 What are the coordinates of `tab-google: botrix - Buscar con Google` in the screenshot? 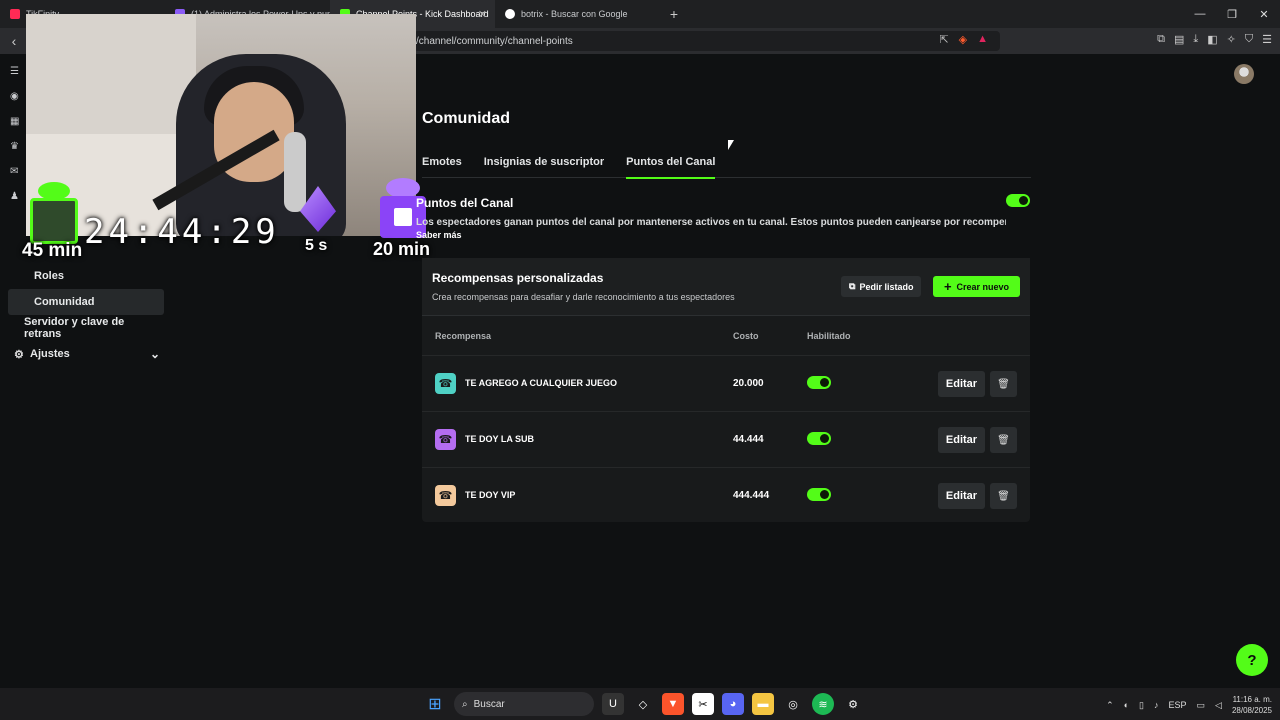 It's located at (577, 14).